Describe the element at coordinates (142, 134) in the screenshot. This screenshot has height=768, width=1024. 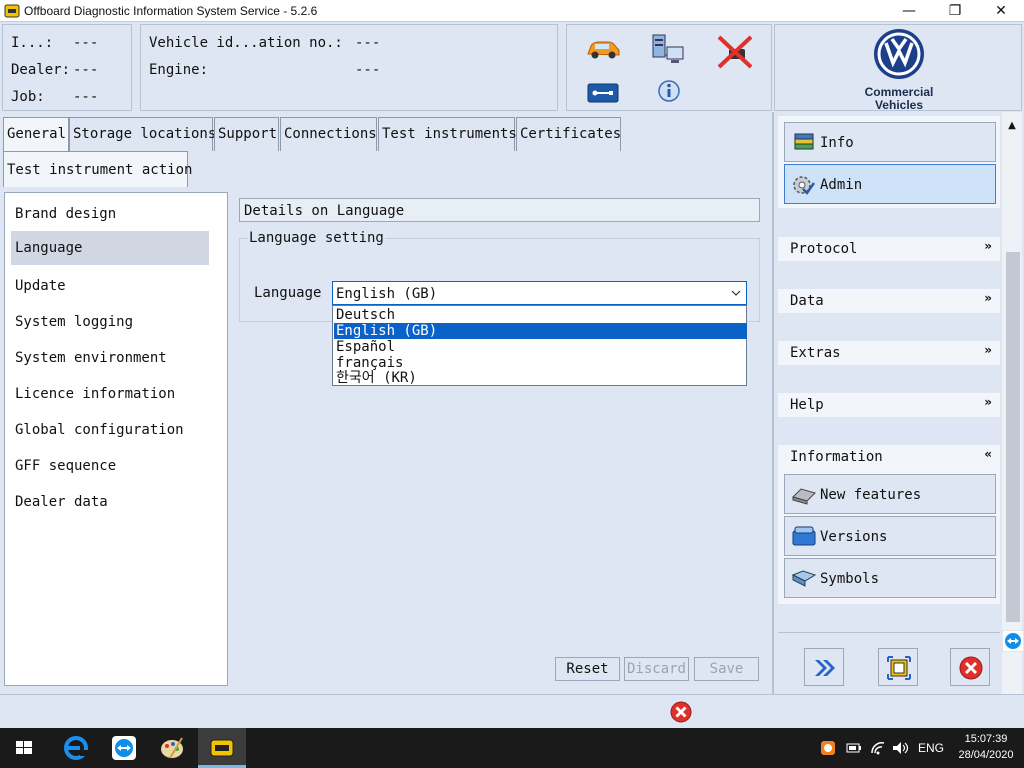
I see `tab-storage-locations: Storage locations` at that location.